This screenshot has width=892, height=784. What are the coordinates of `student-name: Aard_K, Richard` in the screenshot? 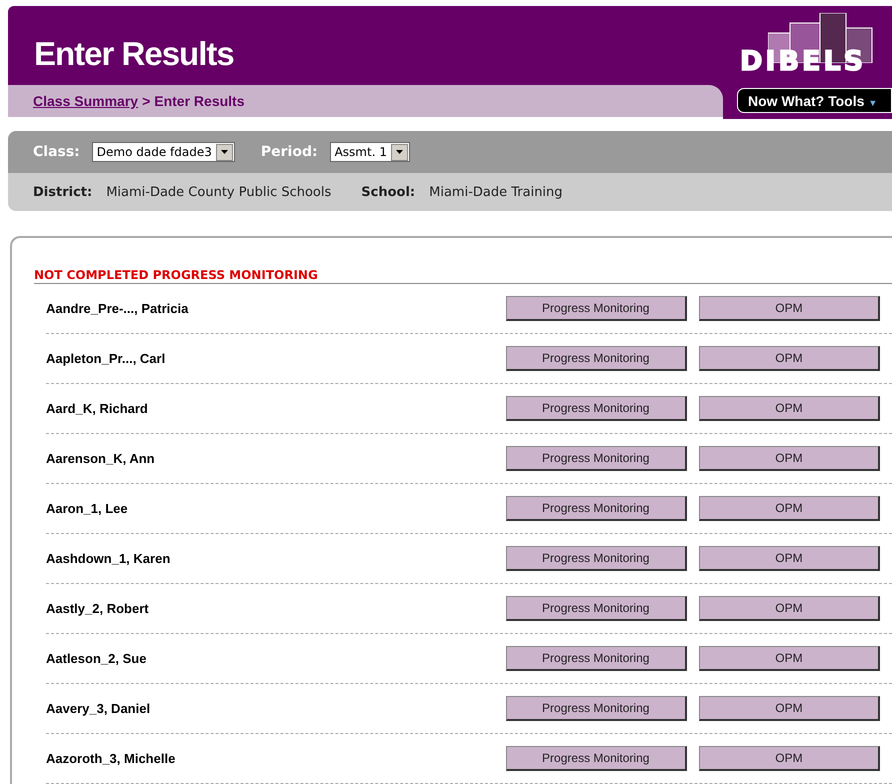 It's located at (97, 408).